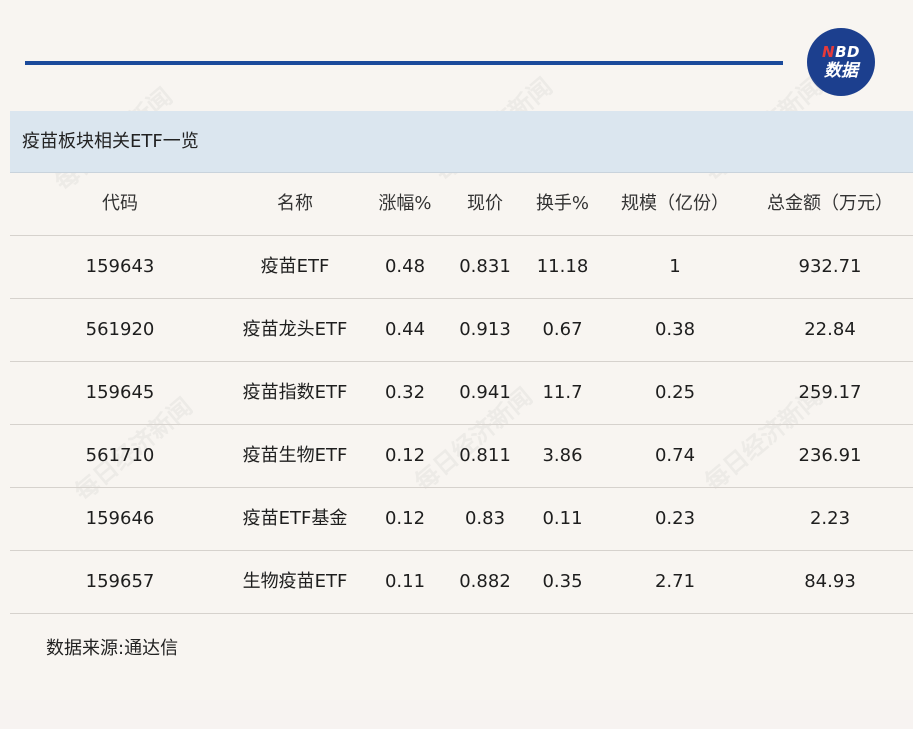  I want to click on table-title: 疫苗板块相关ETF一览, so click(110, 141).